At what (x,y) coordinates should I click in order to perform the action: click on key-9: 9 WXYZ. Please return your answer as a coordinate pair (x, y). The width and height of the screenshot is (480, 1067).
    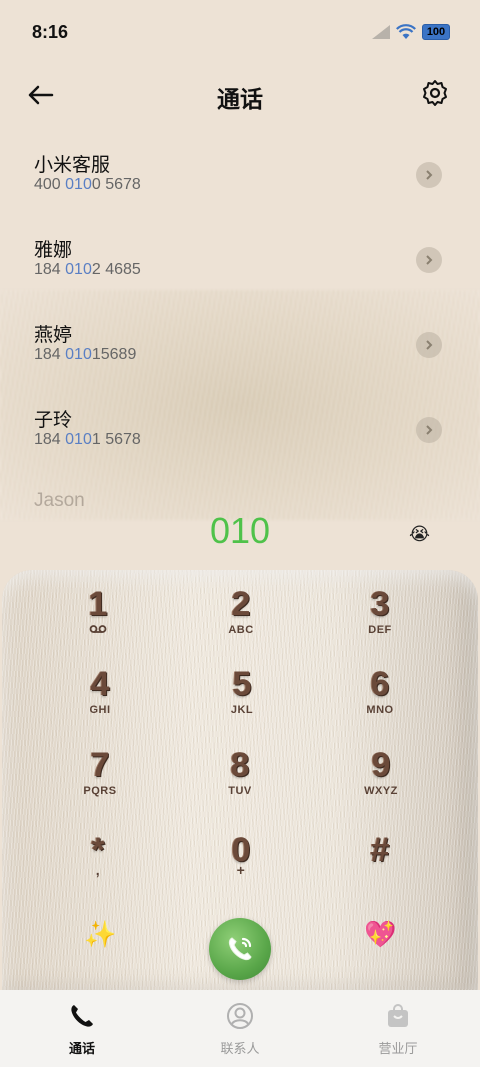
    Looking at the image, I should click on (381, 780).